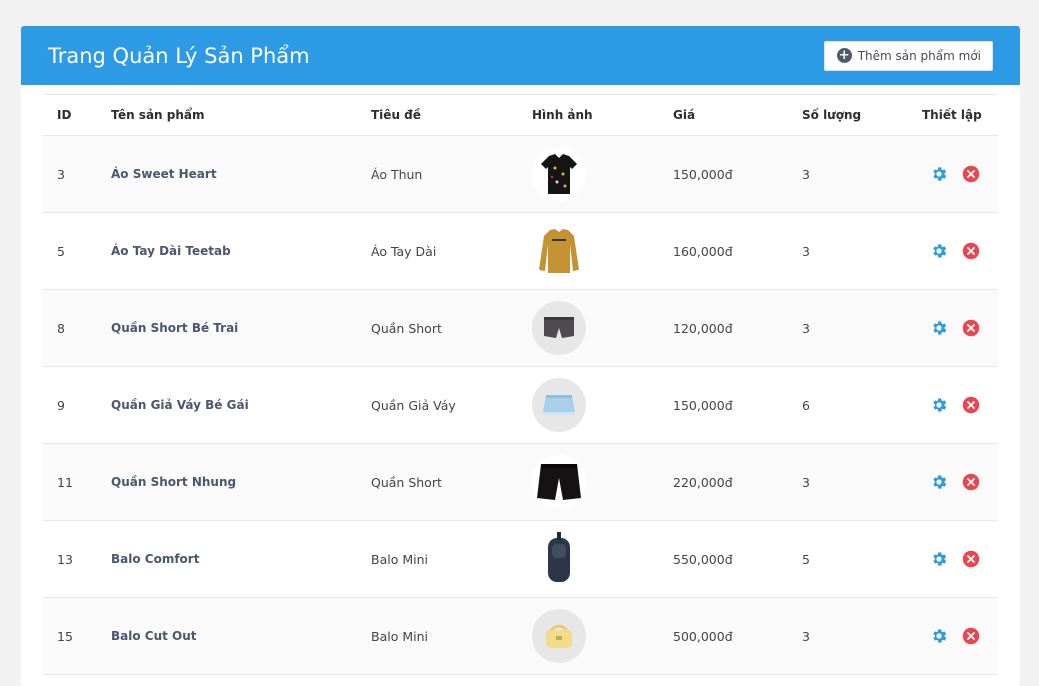  I want to click on cell-qty: 6, so click(848, 405).